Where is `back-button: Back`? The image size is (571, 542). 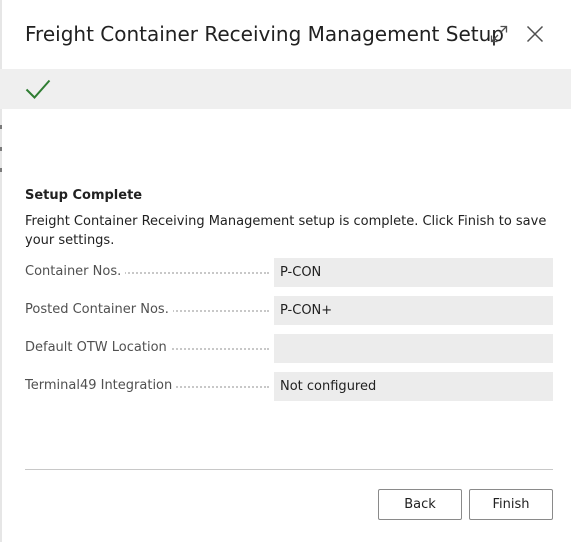
back-button: Back is located at coordinates (420, 504).